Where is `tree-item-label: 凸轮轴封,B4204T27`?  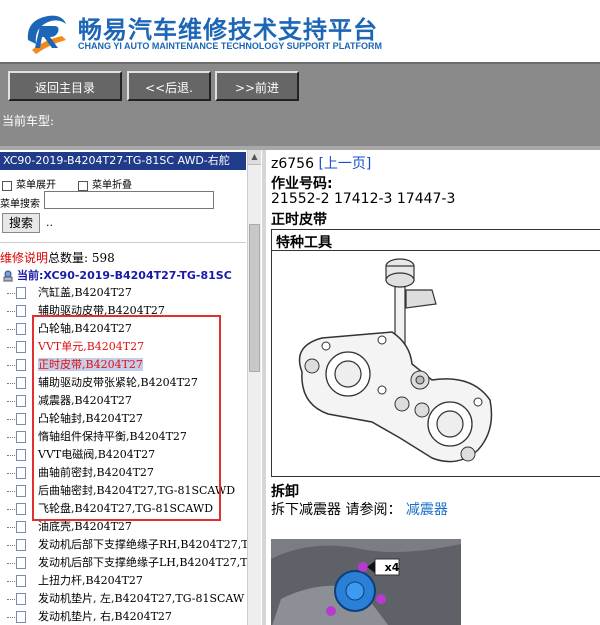
tree-item-label: 凸轮轴封,B4204T27 is located at coordinates (90, 418).